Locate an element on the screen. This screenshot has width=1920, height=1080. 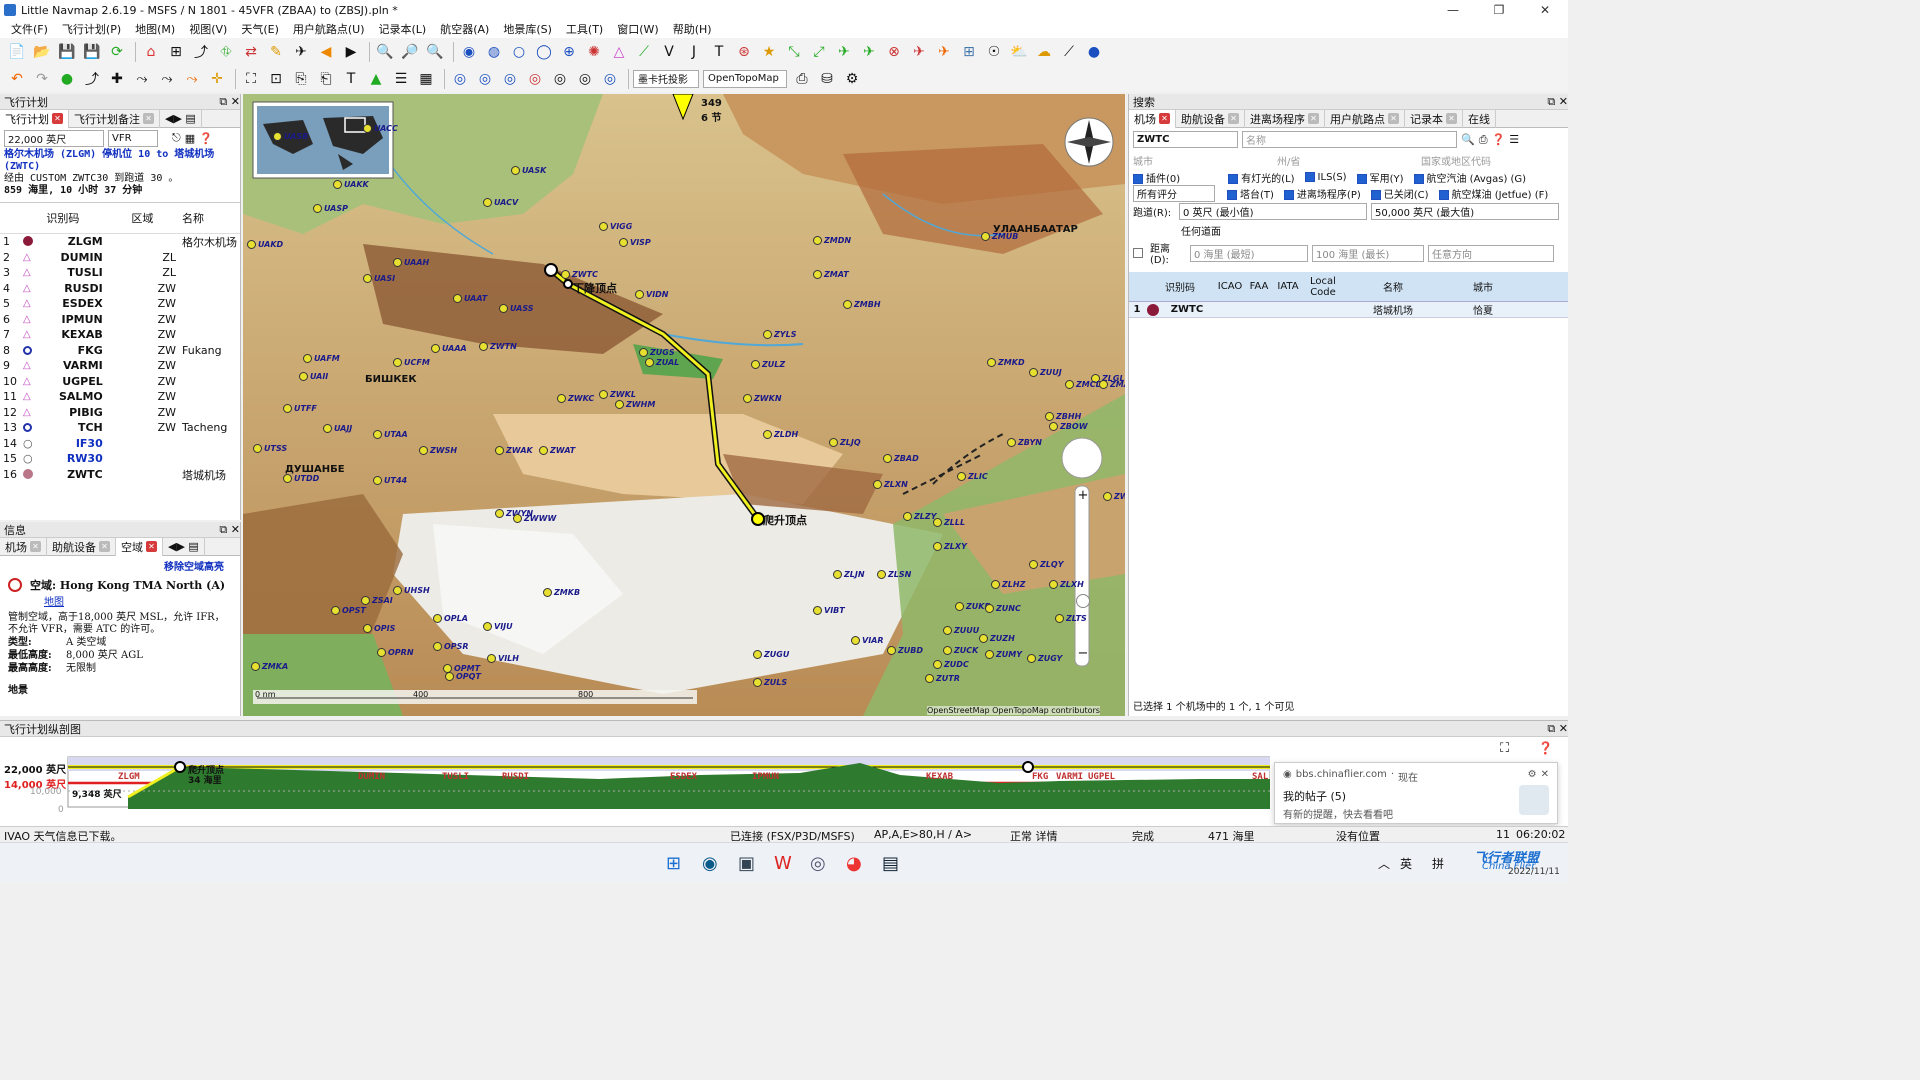
map-airport-label: UAAA is located at coordinates (449, 348).